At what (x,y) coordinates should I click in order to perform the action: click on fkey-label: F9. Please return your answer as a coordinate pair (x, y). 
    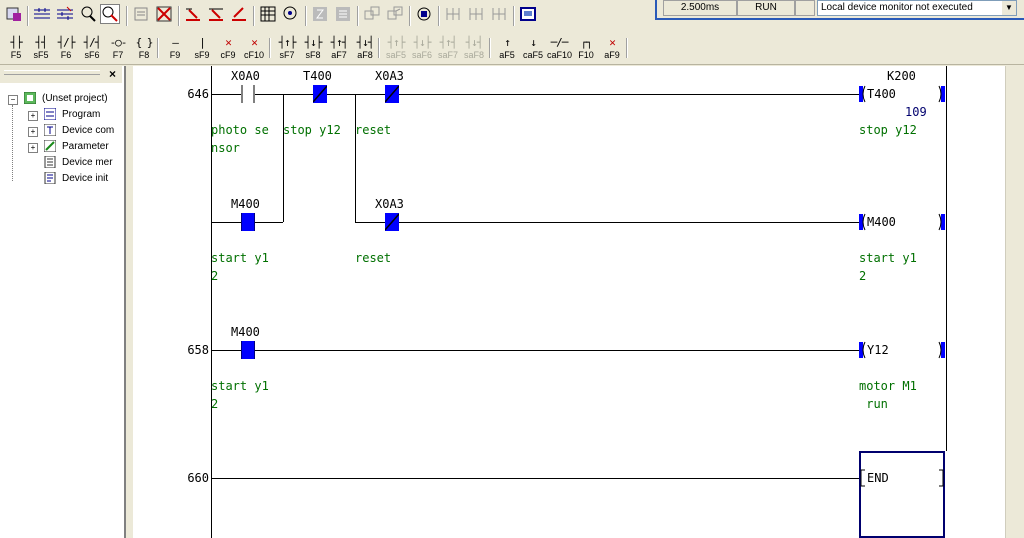
    Looking at the image, I should click on (175, 55).